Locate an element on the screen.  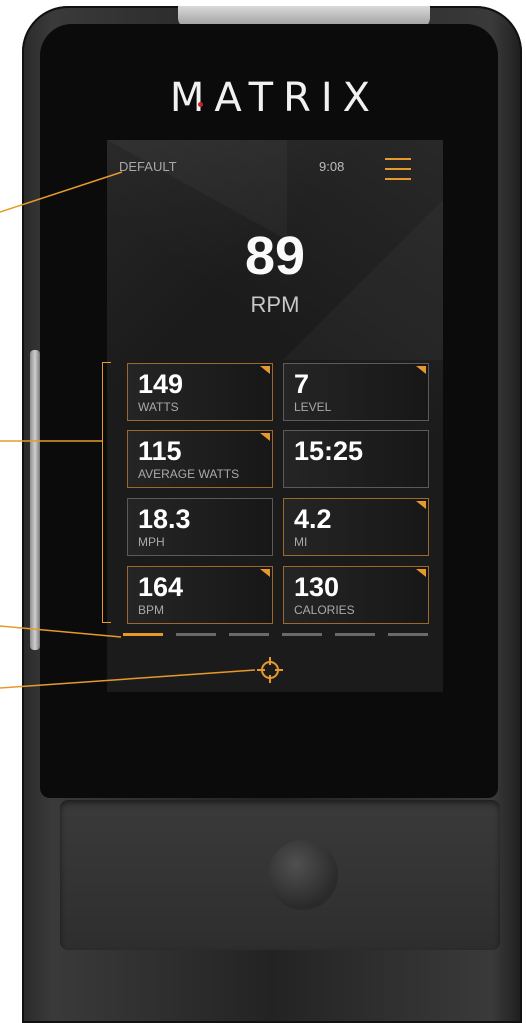
clock-time: 9:08 is located at coordinates (332, 166).